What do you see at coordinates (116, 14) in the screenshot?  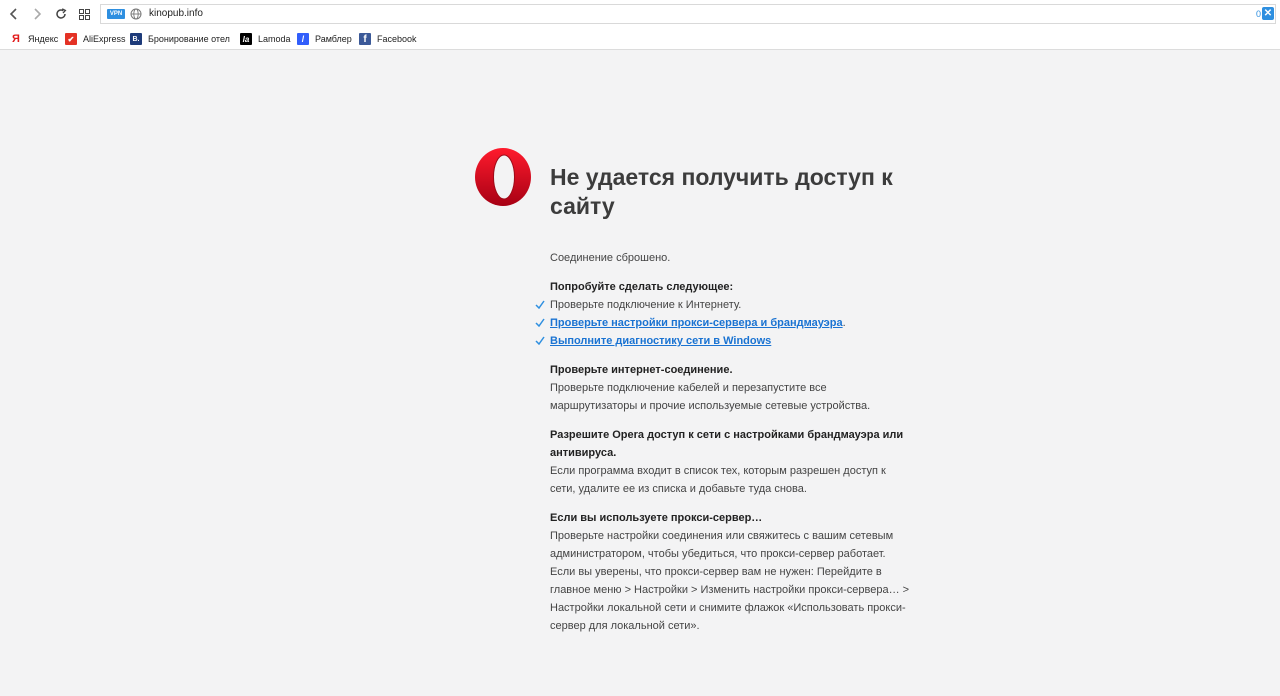 I see `vpn-badge: VPN` at bounding box center [116, 14].